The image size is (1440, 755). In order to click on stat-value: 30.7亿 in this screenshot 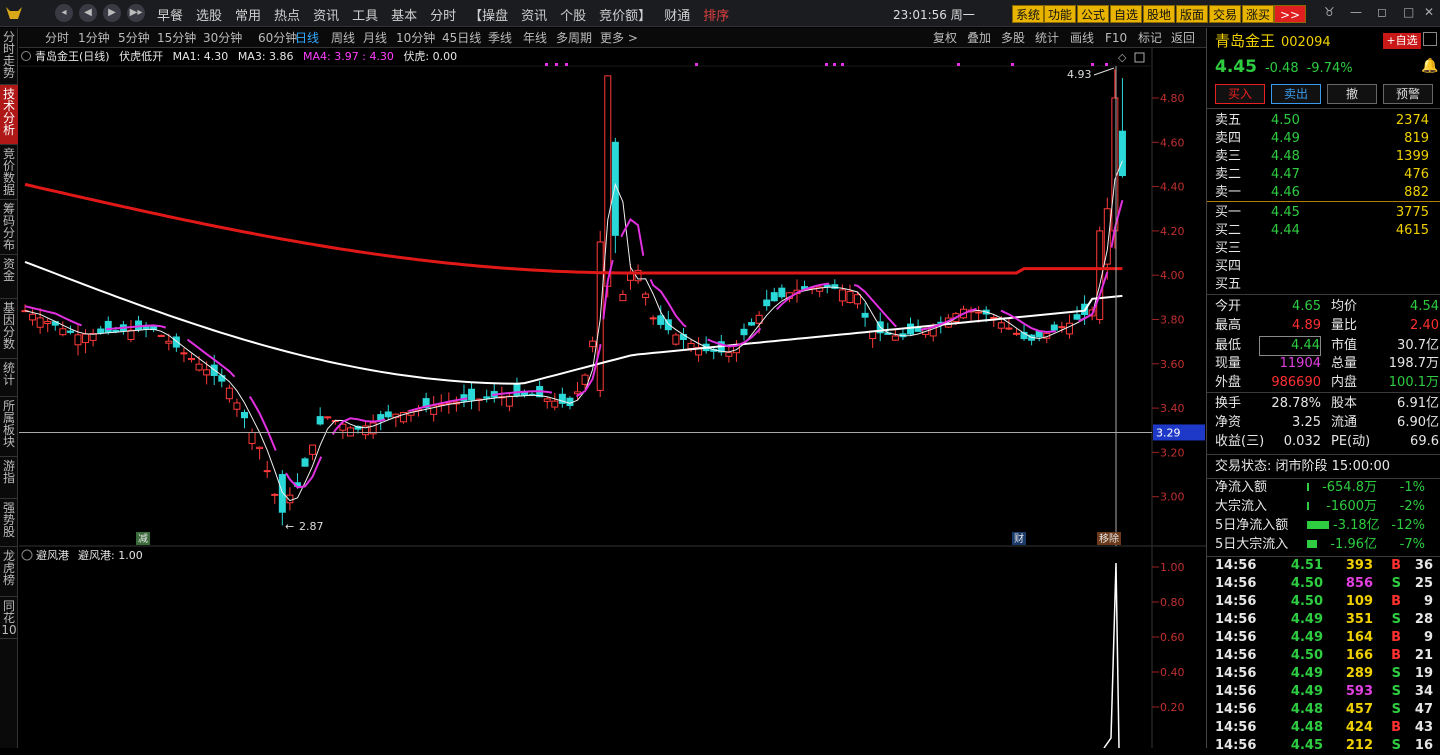, I will do `click(1418, 345)`.